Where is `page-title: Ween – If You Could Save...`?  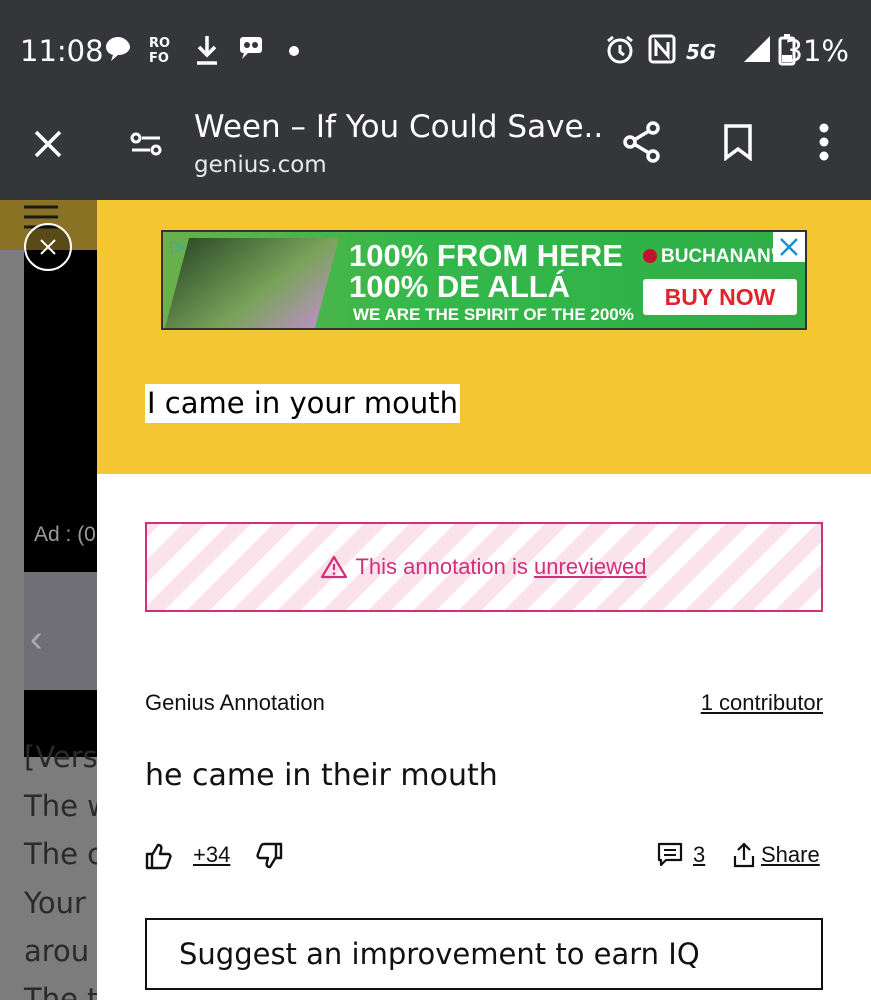 page-title: Ween – If You Could Save... is located at coordinates (399, 127).